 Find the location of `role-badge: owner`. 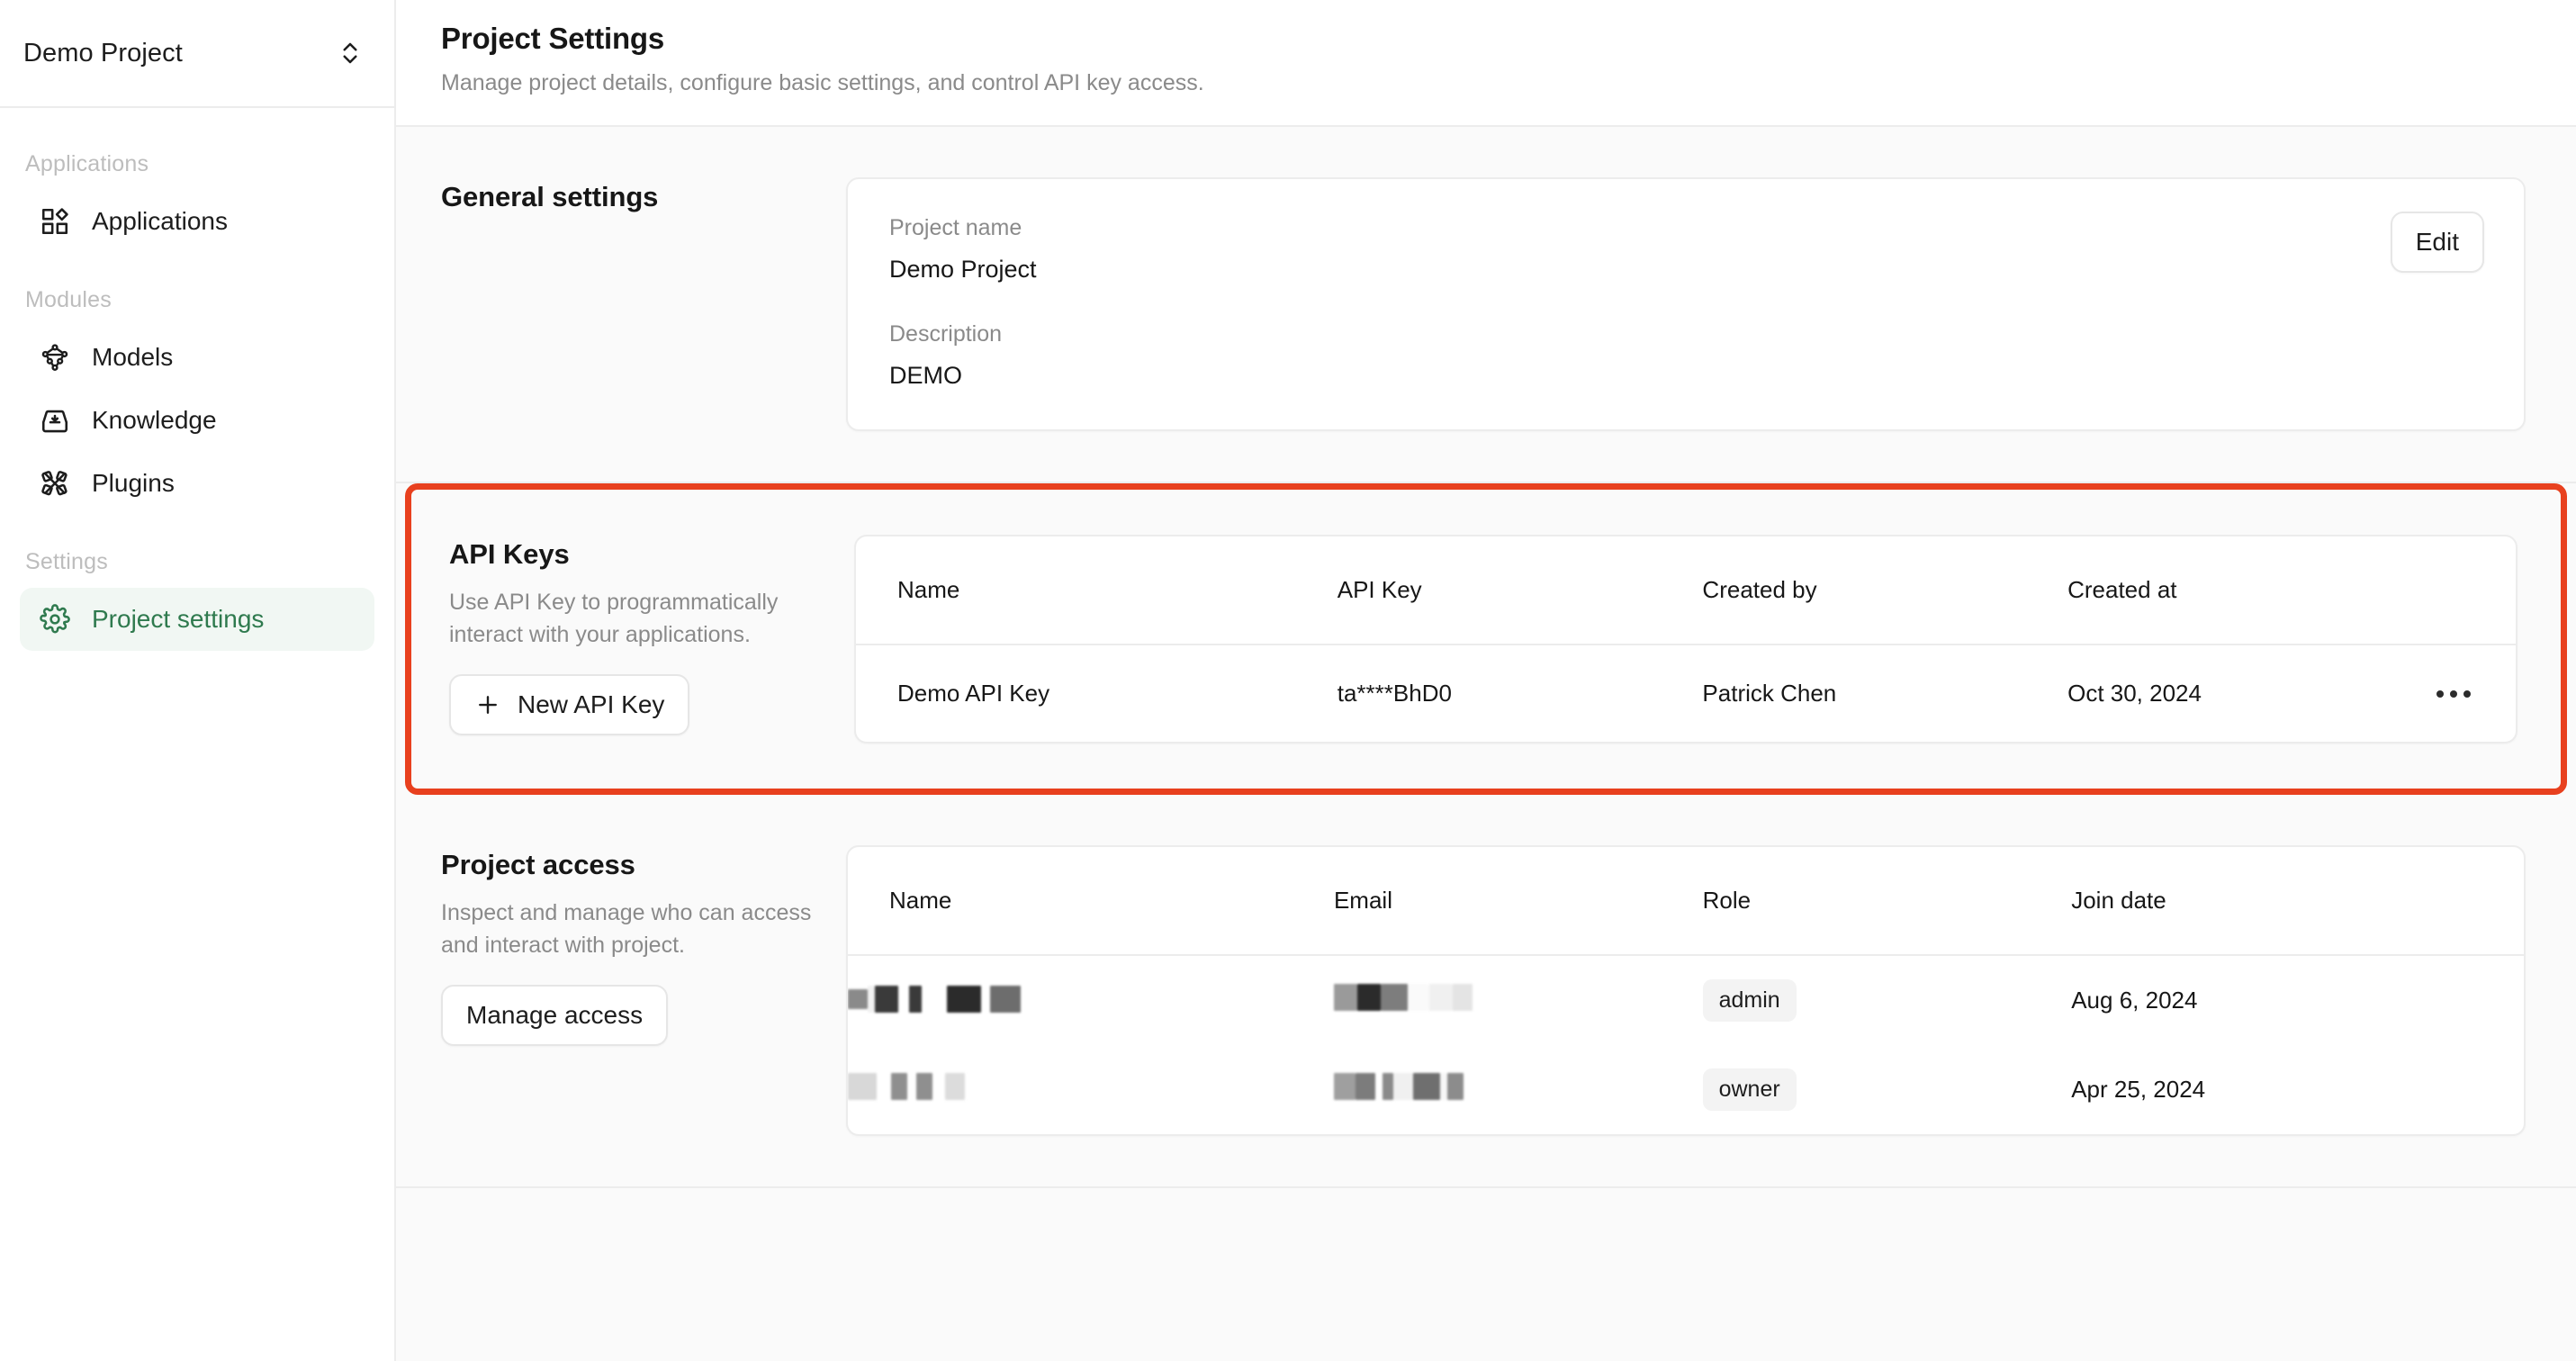

role-badge: owner is located at coordinates (1749, 1089).